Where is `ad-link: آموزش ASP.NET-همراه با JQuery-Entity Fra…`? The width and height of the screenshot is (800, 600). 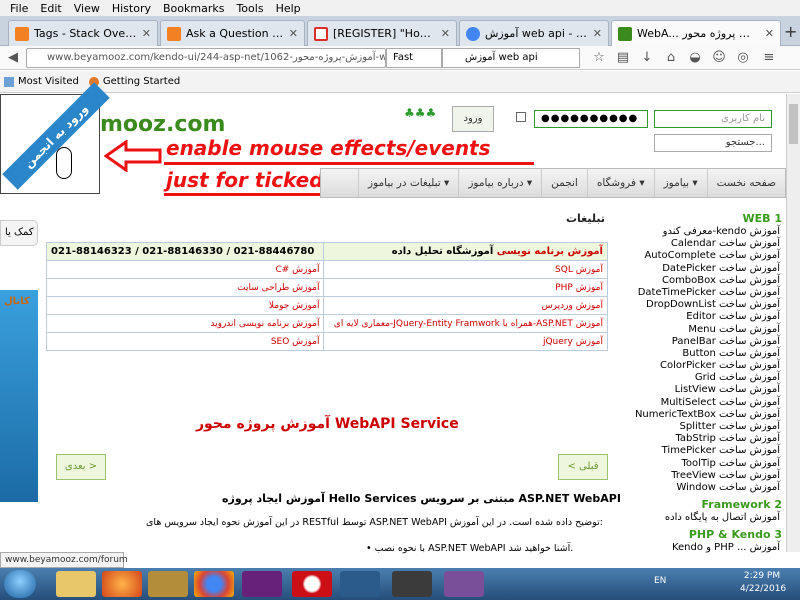 ad-link: آموزش ASP.NET-همراه با JQuery-Entity Fra… is located at coordinates (465, 323).